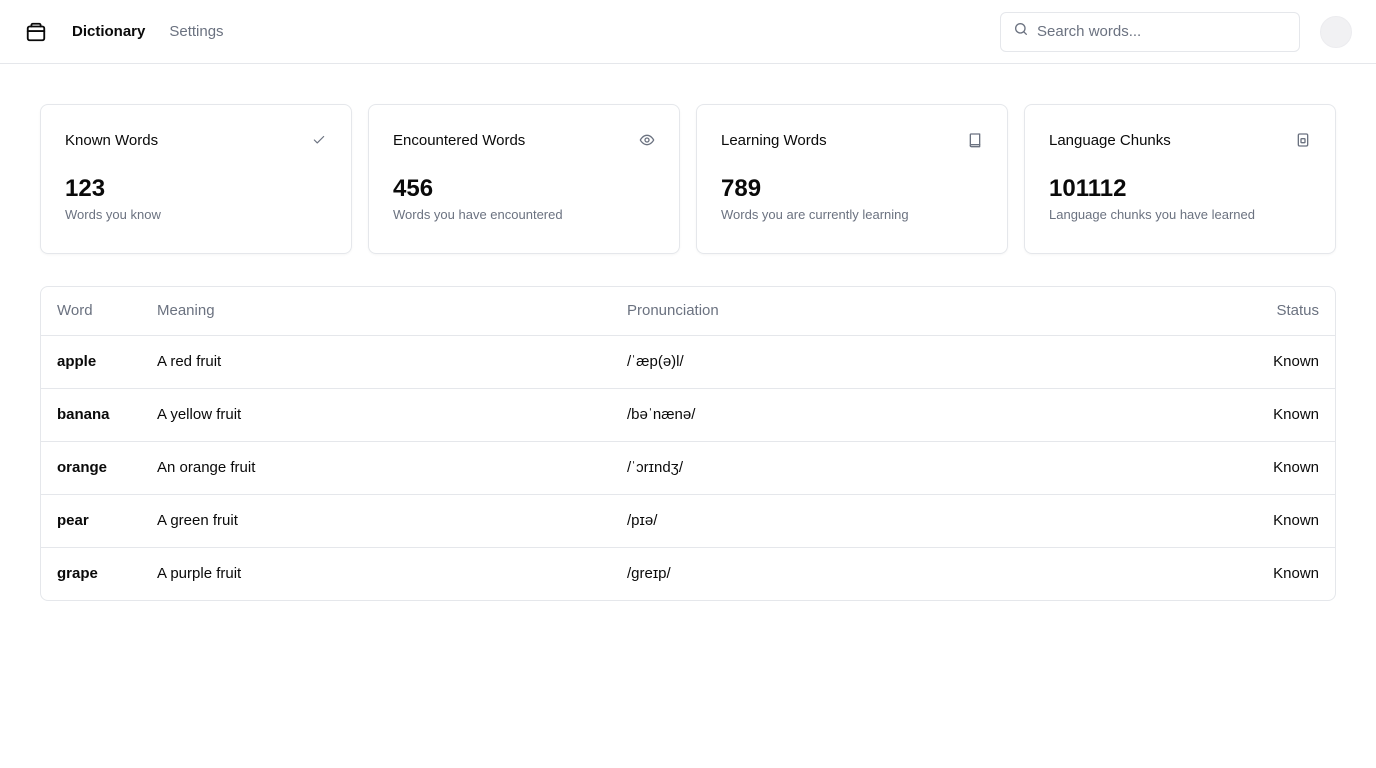 This screenshot has width=1376, height=768. What do you see at coordinates (815, 214) in the screenshot?
I see `stat-card-subtitle: Words you are currently learning` at bounding box center [815, 214].